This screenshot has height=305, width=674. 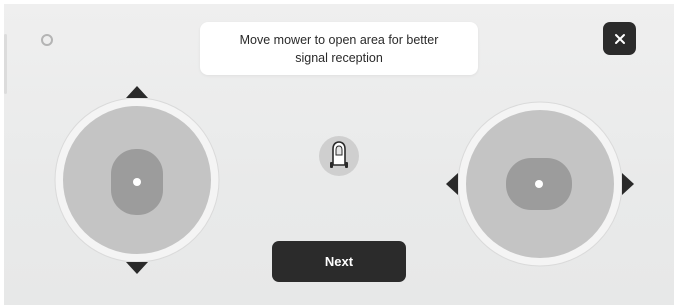 What do you see at coordinates (137, 92) in the screenshot?
I see `joystick-up-arrow-icon` at bounding box center [137, 92].